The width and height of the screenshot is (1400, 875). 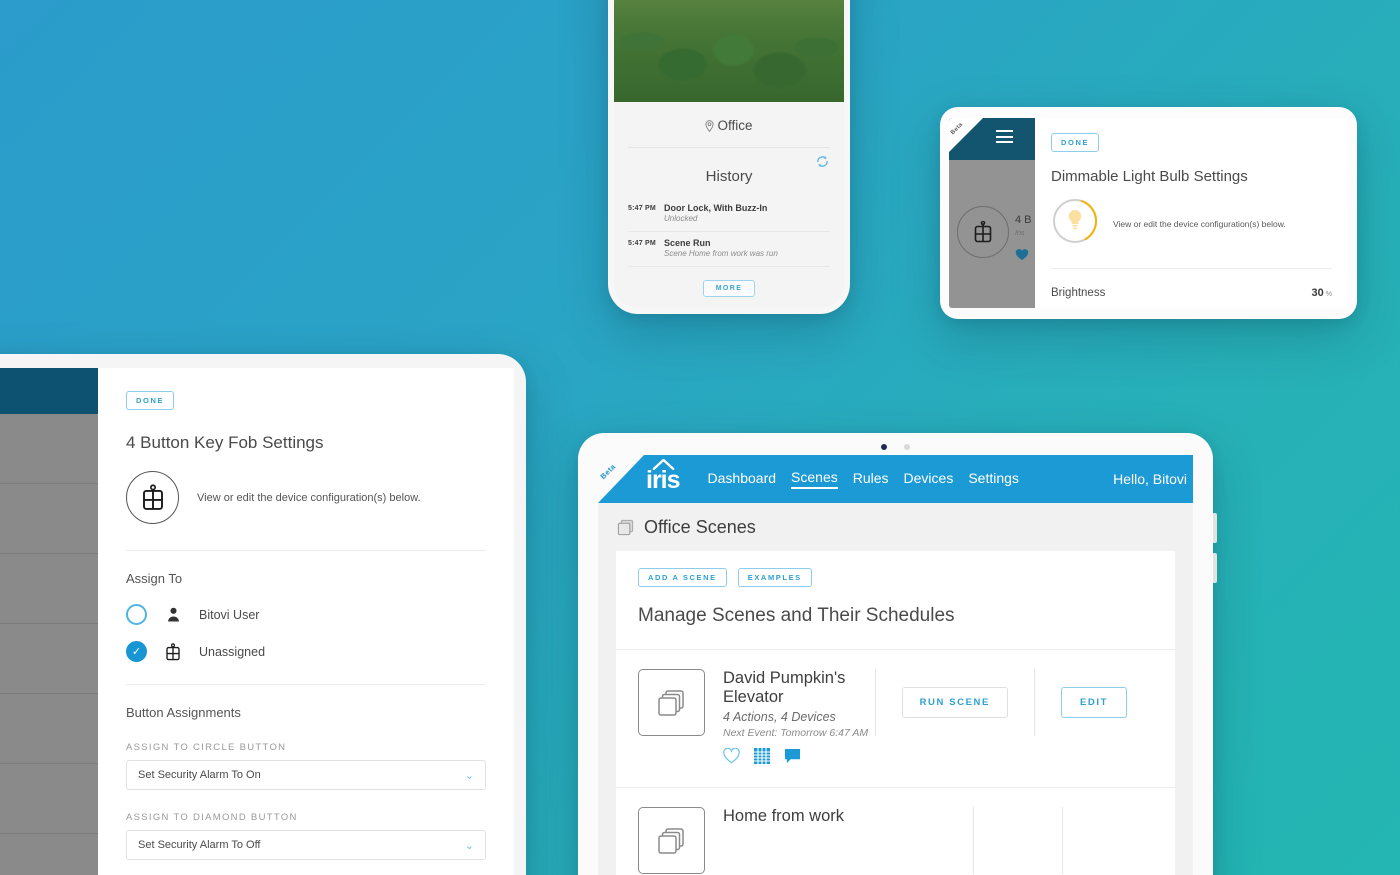 I want to click on page-dot-active, so click(x=884, y=447).